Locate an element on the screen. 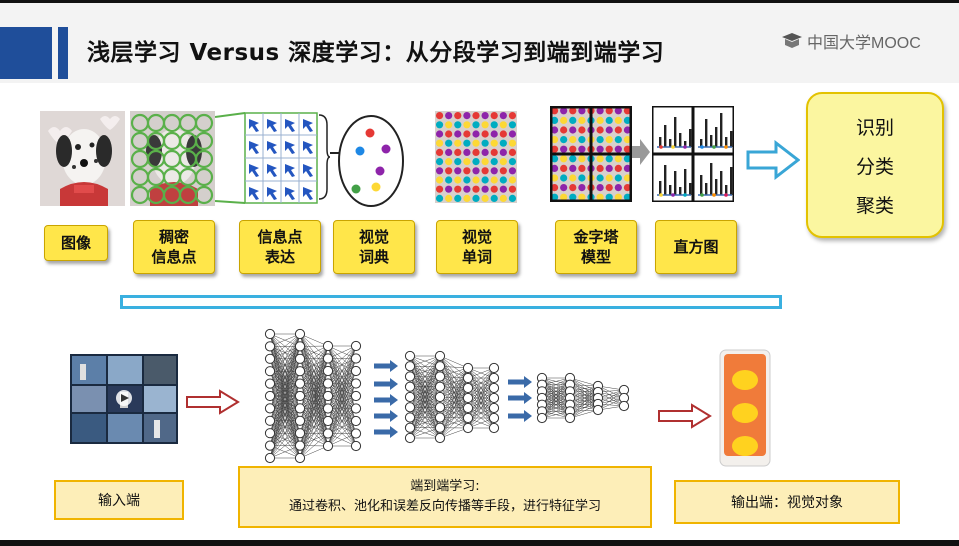  result-box: 识别 分类 聚类 is located at coordinates (875, 165).